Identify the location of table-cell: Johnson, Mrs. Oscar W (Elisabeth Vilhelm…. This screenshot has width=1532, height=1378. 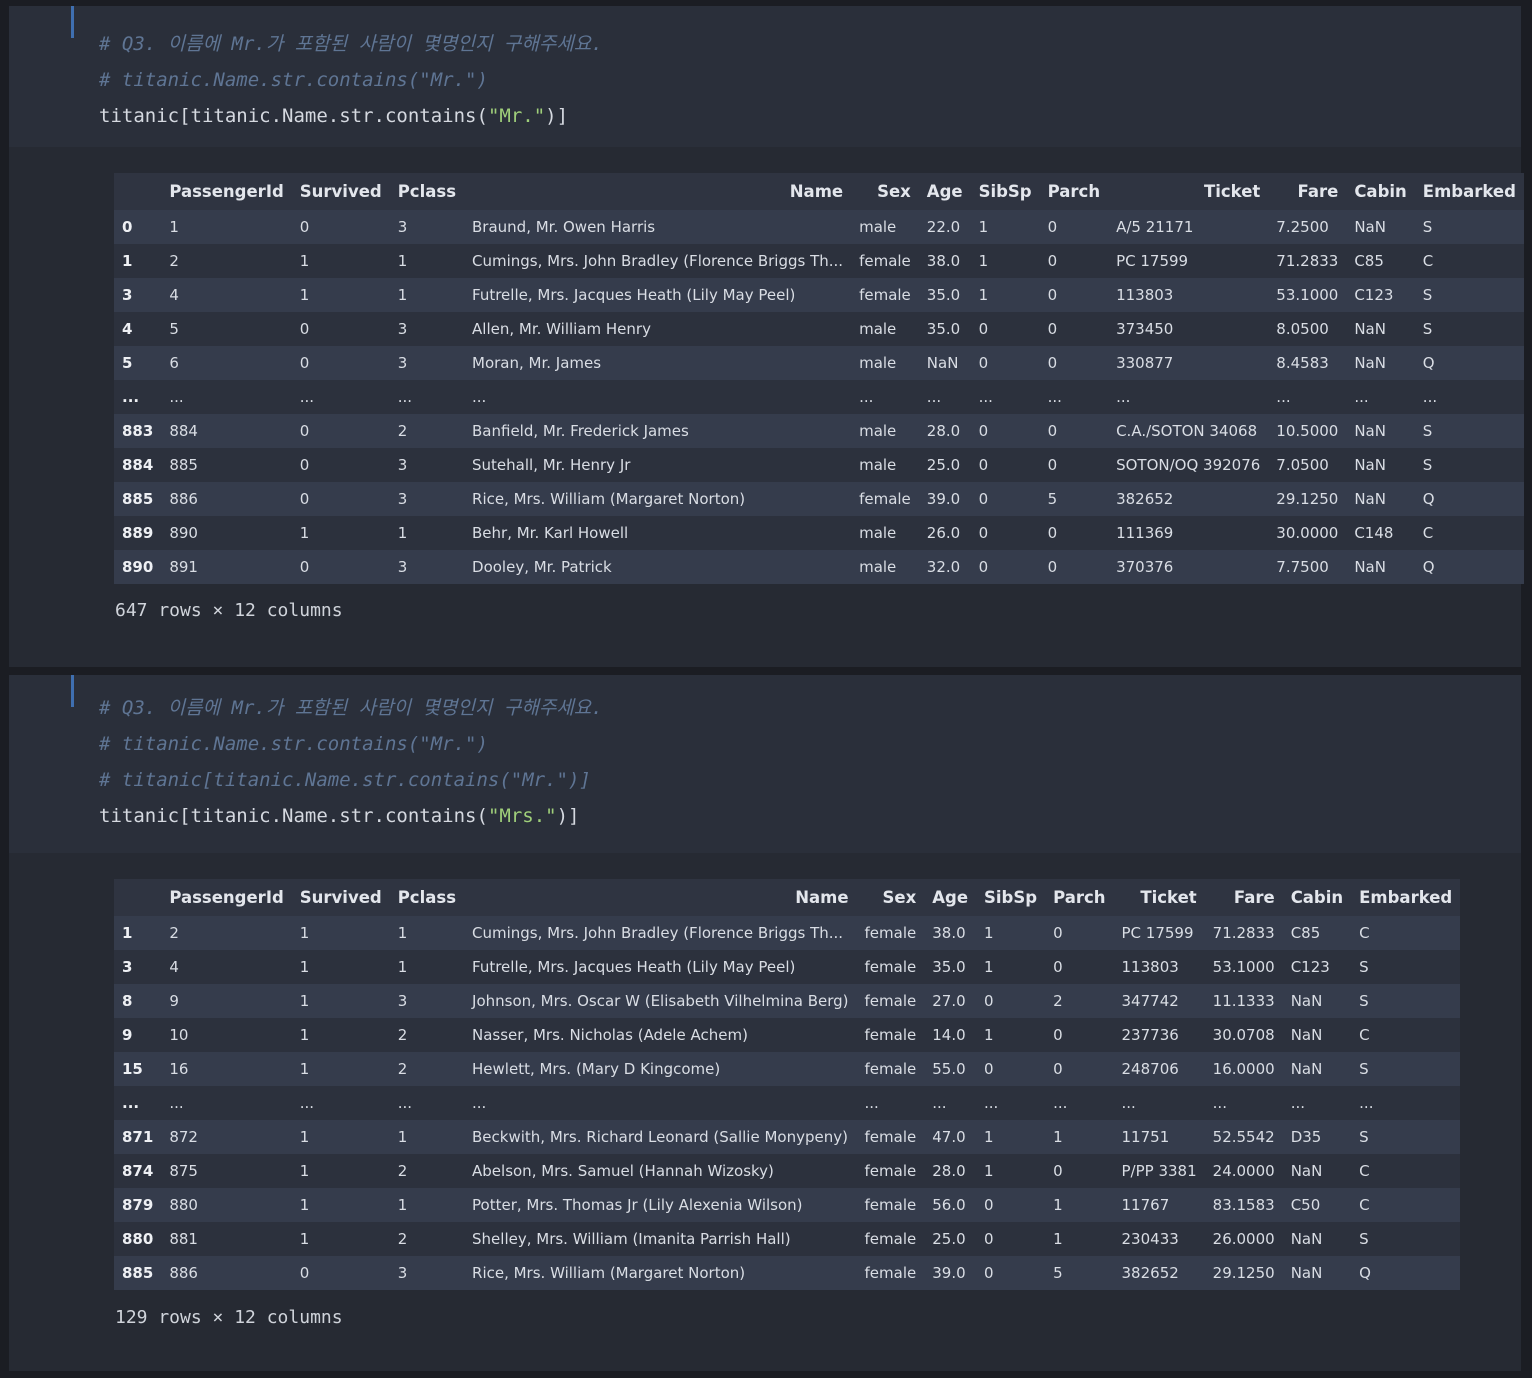
(660, 1001).